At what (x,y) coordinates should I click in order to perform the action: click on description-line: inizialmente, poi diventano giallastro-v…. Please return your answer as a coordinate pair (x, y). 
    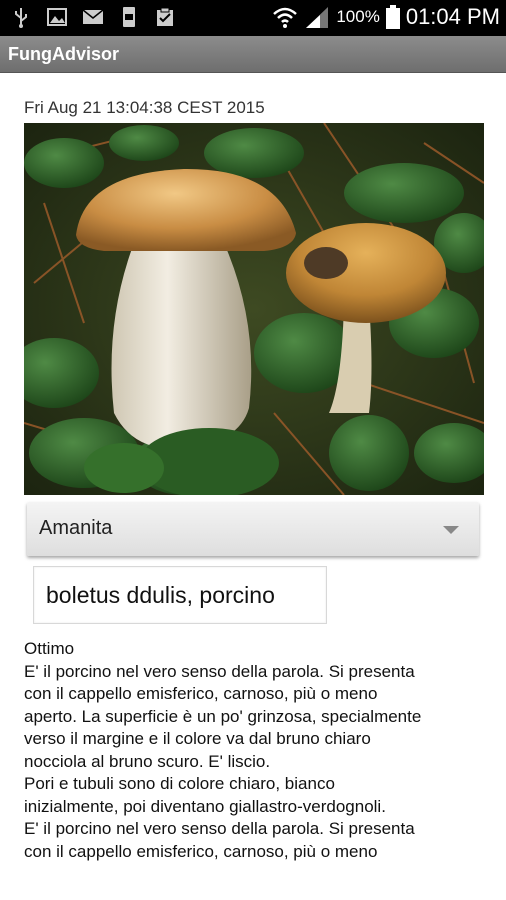
    Looking at the image, I should click on (205, 806).